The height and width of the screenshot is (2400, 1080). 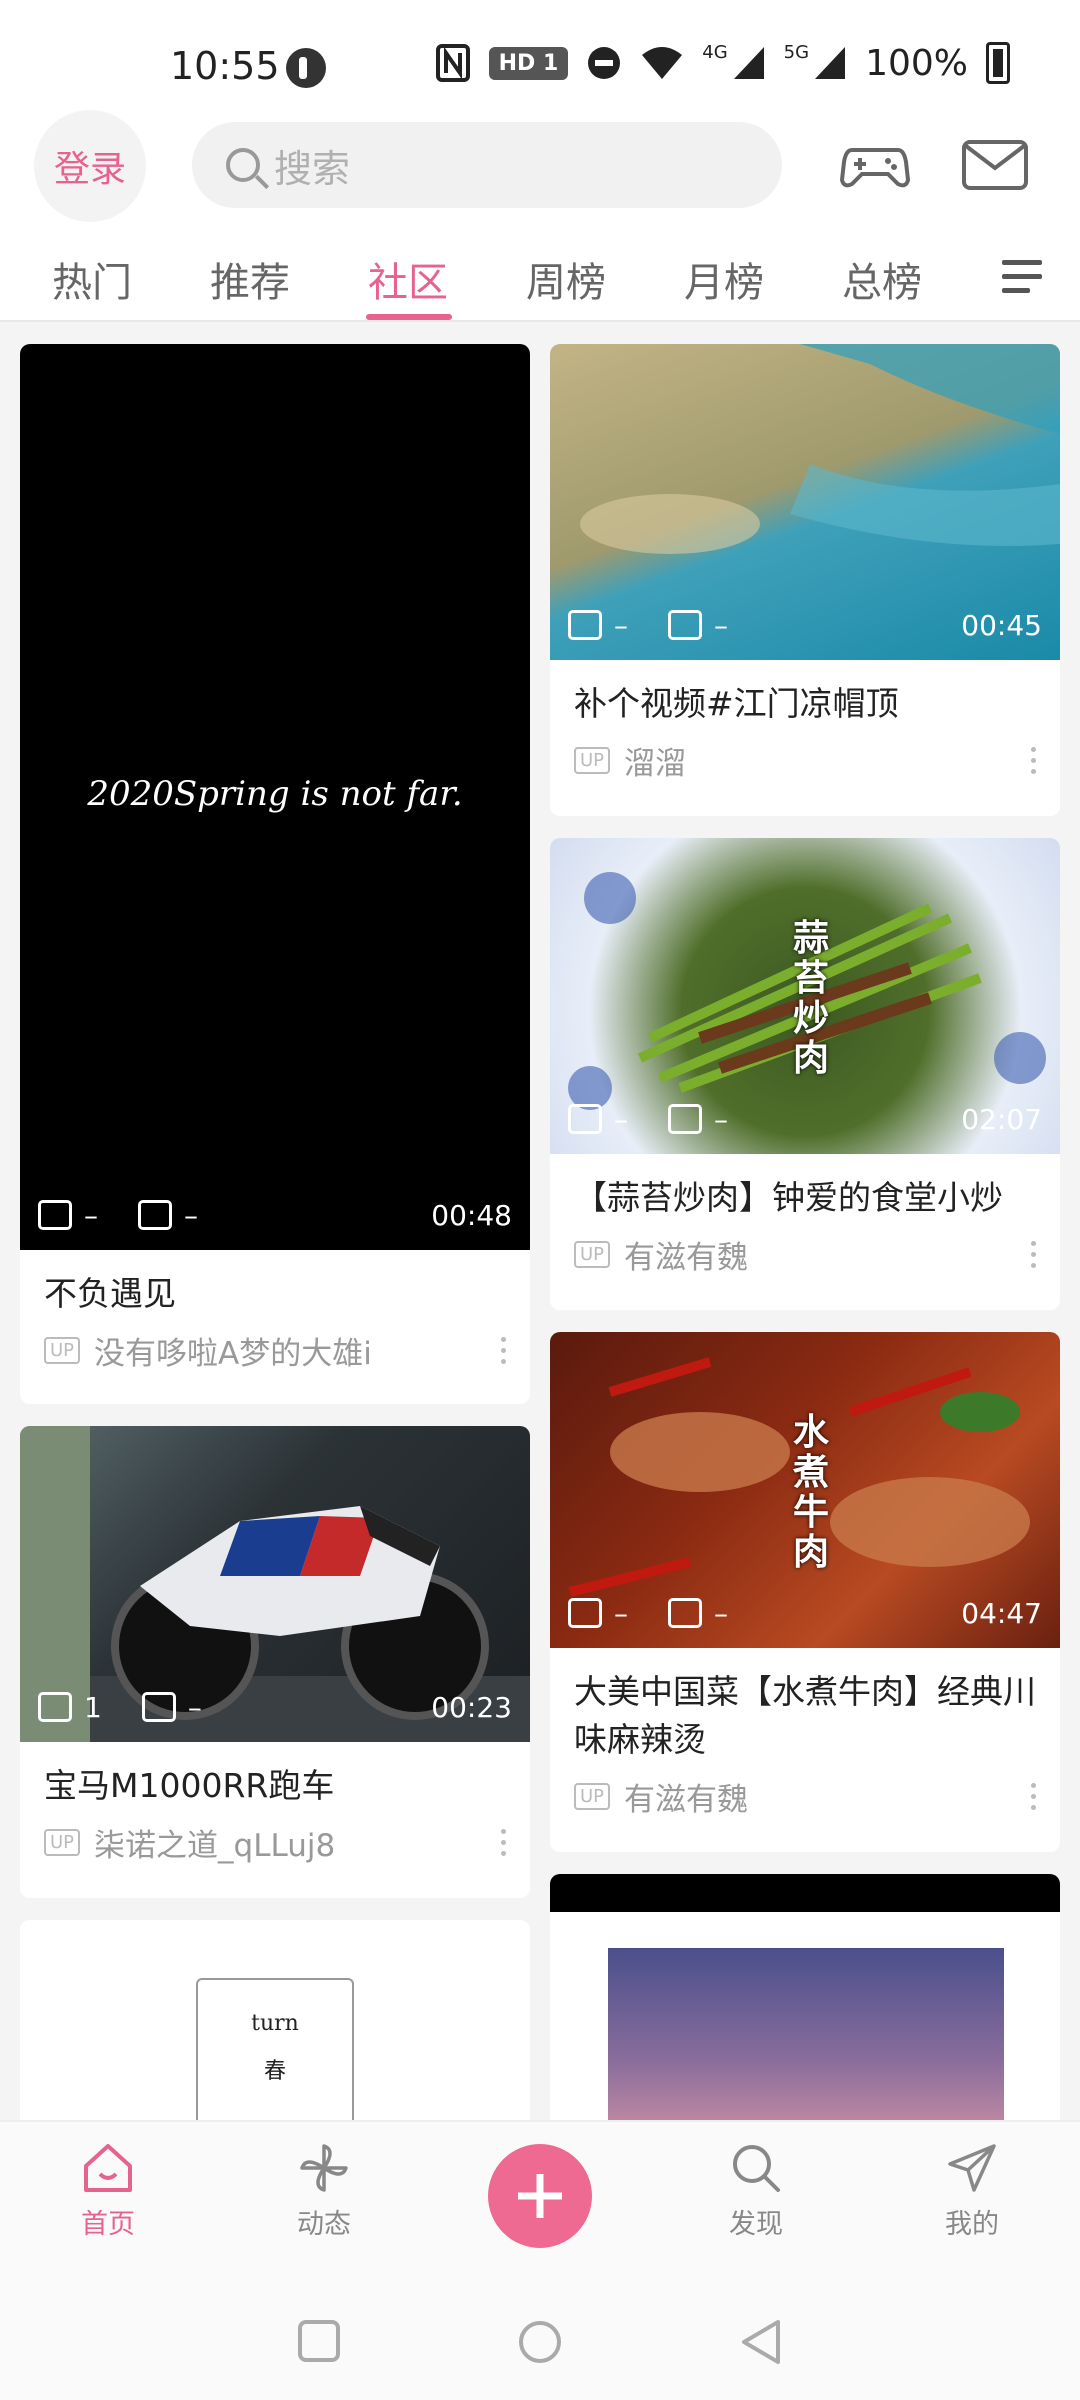 I want to click on video-thumbnail, so click(x=805, y=1997).